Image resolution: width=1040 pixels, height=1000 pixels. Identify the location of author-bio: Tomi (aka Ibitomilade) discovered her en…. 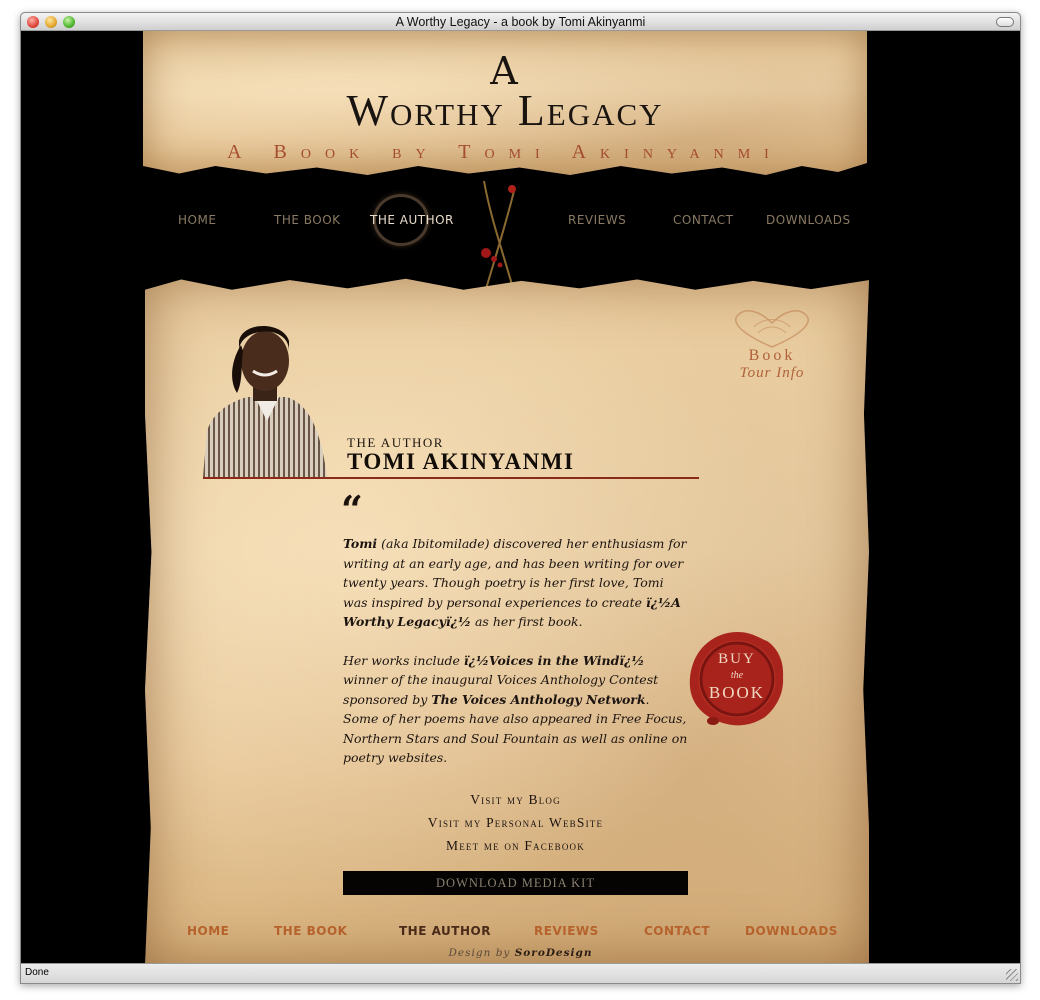
(515, 660).